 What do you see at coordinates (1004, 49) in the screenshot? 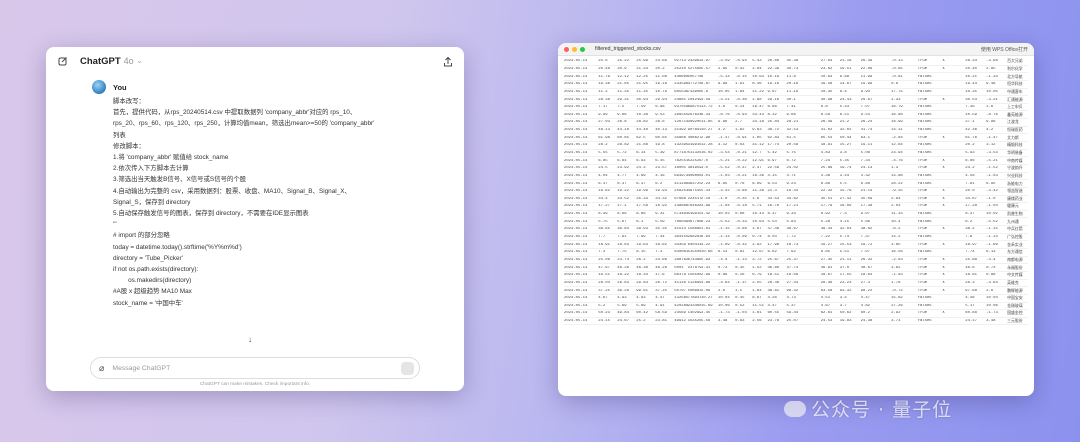
I see `open-with-wps-button: 使用 WPS Office打开` at bounding box center [1004, 49].